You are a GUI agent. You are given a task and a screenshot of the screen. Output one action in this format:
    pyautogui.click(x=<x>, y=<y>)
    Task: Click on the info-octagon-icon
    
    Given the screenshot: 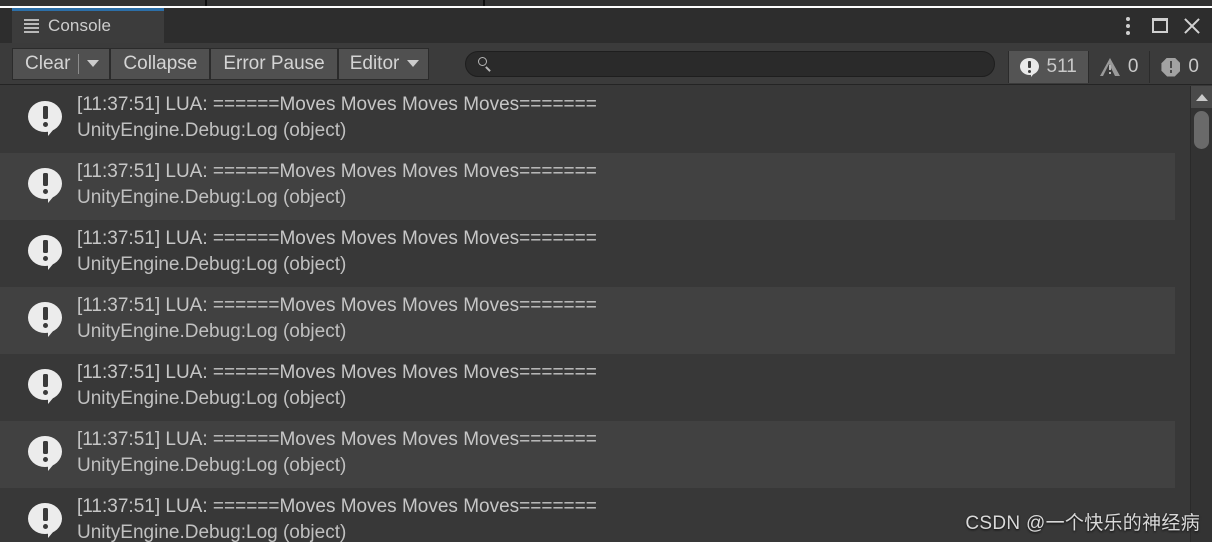 What is the action you would take?
    pyautogui.click(x=1171, y=67)
    